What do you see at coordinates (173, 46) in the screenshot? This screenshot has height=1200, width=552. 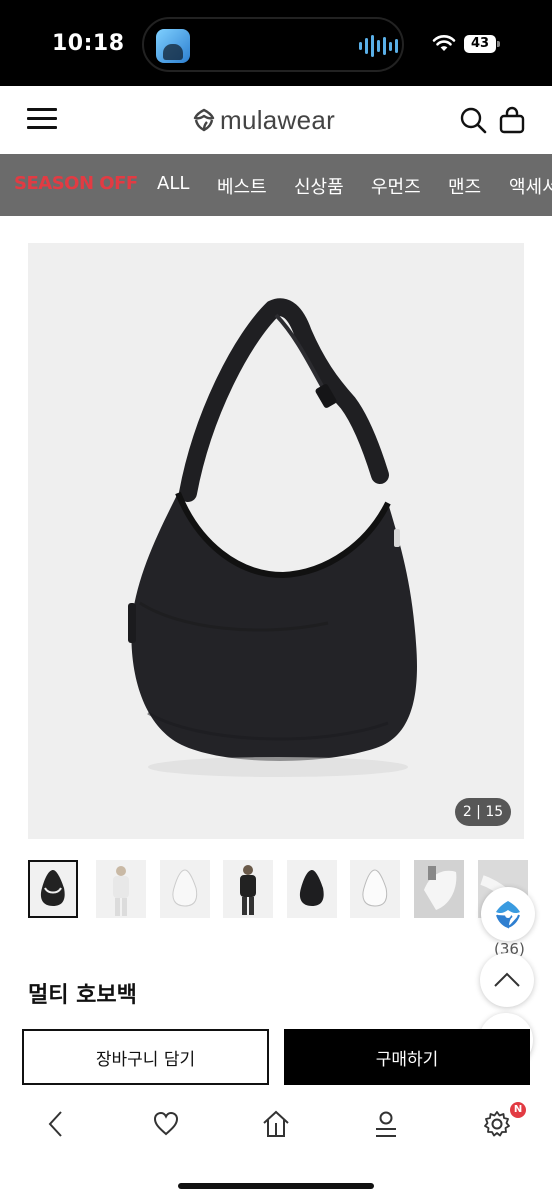 I see `now-playing-thumbnail` at bounding box center [173, 46].